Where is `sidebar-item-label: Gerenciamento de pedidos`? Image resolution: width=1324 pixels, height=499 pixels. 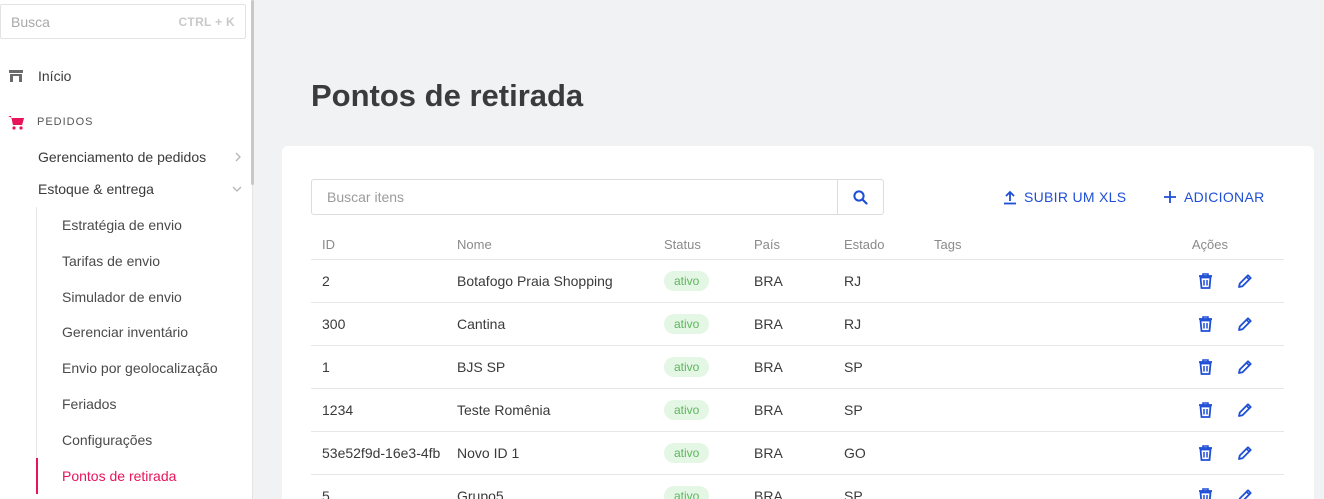
sidebar-item-label: Gerenciamento de pedidos is located at coordinates (122, 157).